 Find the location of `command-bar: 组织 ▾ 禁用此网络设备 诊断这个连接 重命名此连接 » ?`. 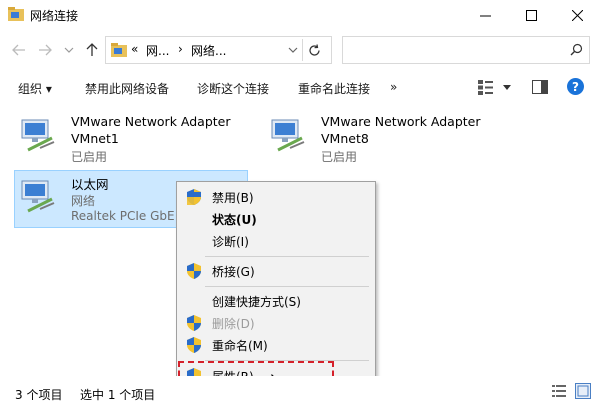

command-bar: 组织 ▾ 禁用此网络设备 诊断这个连接 重命名此连接 » ? is located at coordinates (300, 87).